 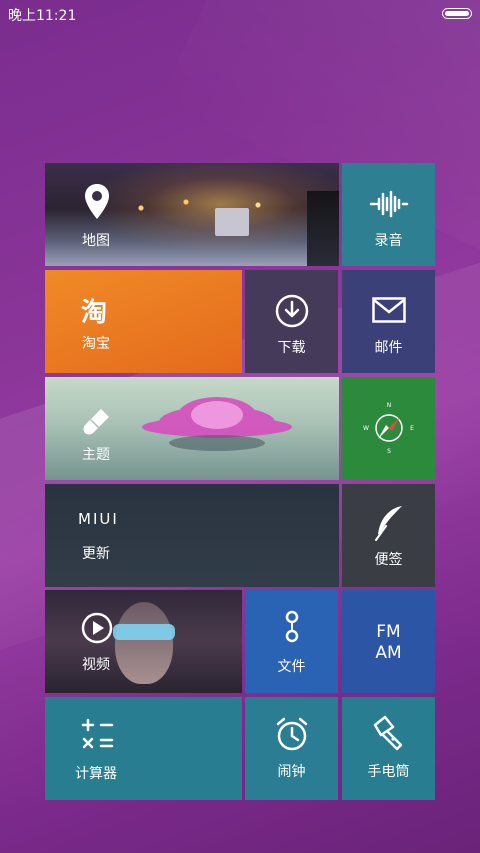 I want to click on tile-recorder: 录音, so click(x=388, y=214).